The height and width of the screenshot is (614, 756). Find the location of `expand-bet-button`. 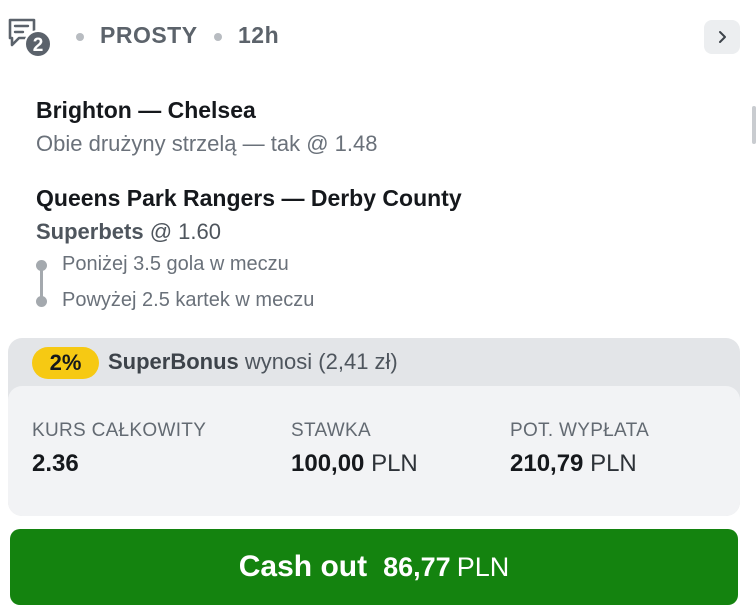

expand-bet-button is located at coordinates (722, 37).